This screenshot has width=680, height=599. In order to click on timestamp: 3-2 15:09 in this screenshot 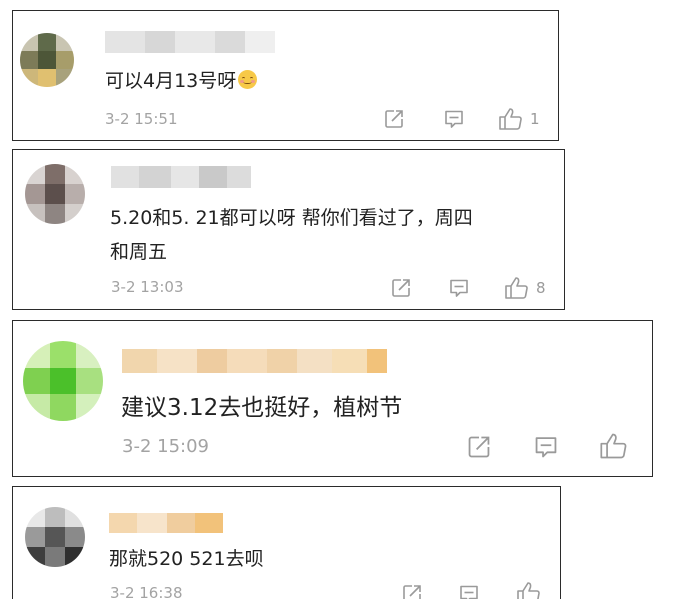, I will do `click(165, 446)`.